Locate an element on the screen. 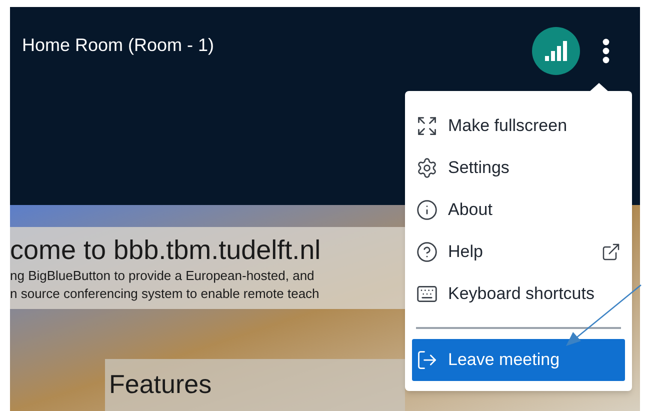  exit-icon is located at coordinates (427, 360).